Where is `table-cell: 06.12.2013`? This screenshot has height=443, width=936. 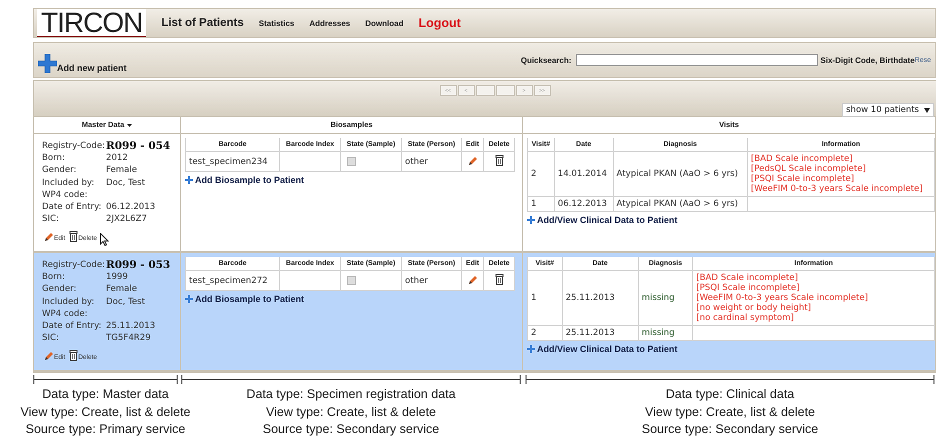
table-cell: 06.12.2013 is located at coordinates (584, 204).